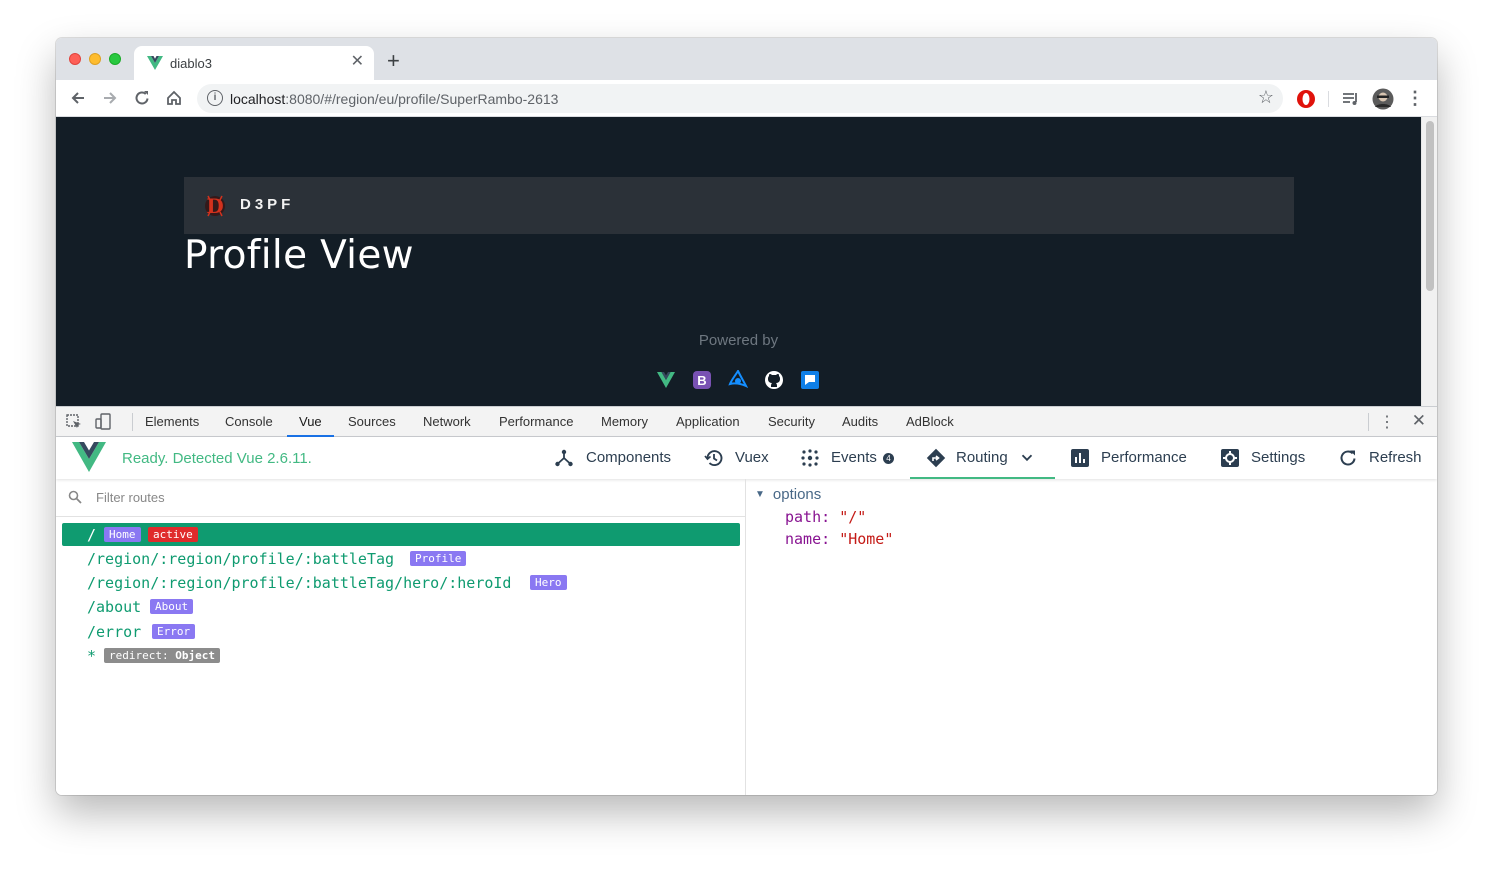 Image resolution: width=1493 pixels, height=869 pixels. Describe the element at coordinates (774, 380) in the screenshot. I see `github-icon` at that location.